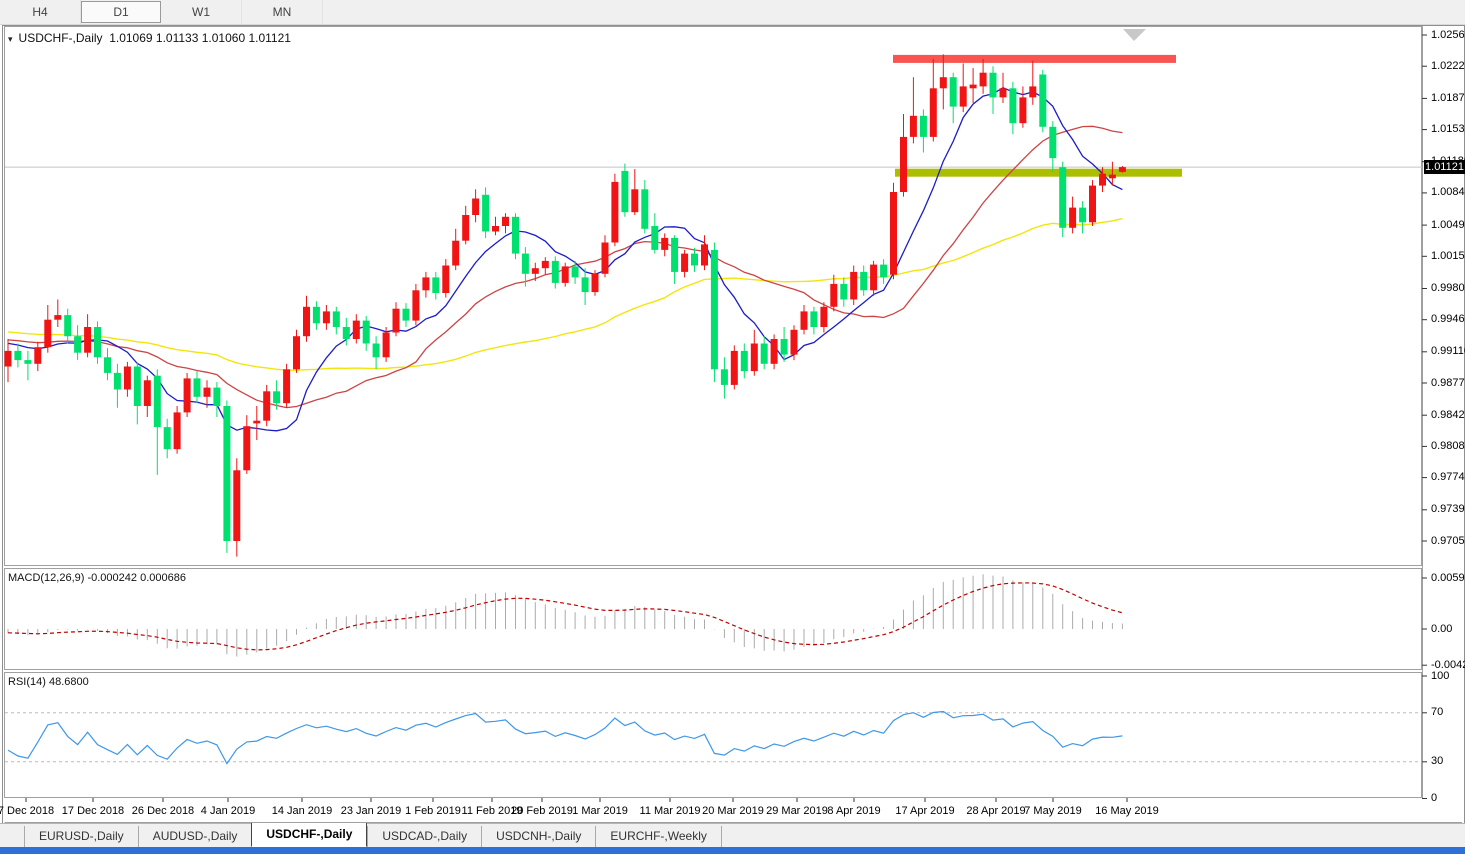  What do you see at coordinates (732, 850) in the screenshot?
I see `taskbar-strip` at bounding box center [732, 850].